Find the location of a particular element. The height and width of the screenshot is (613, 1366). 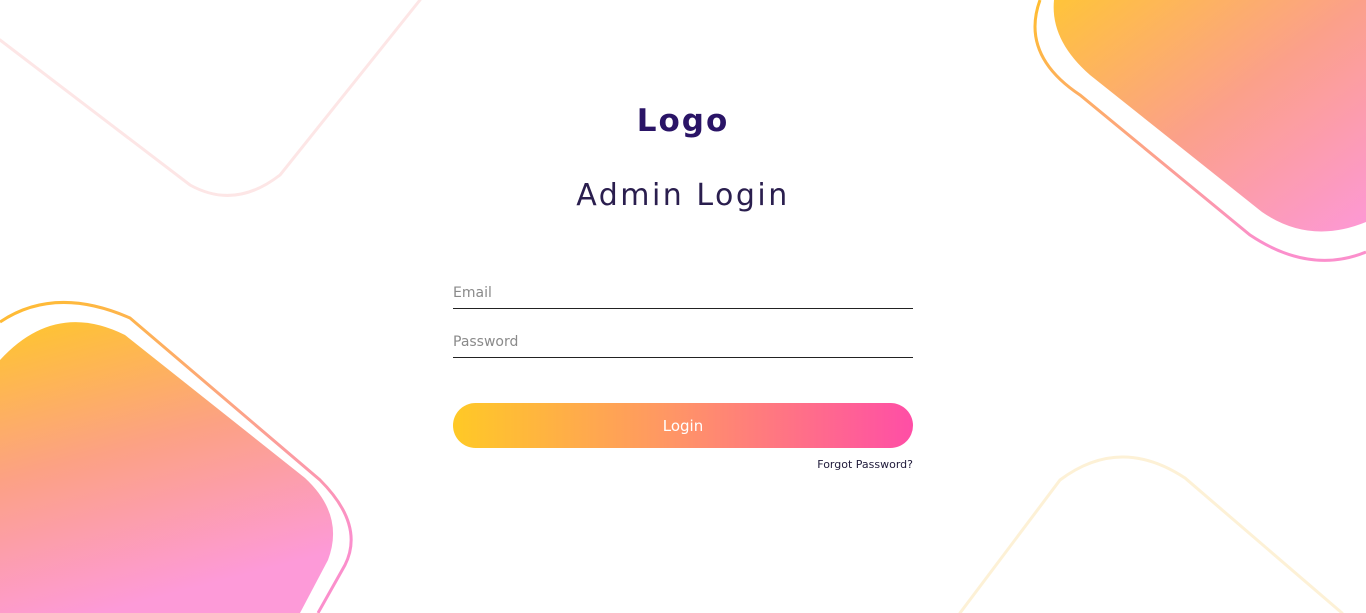

decor-shape-bottom-right is located at coordinates (1151, 534).